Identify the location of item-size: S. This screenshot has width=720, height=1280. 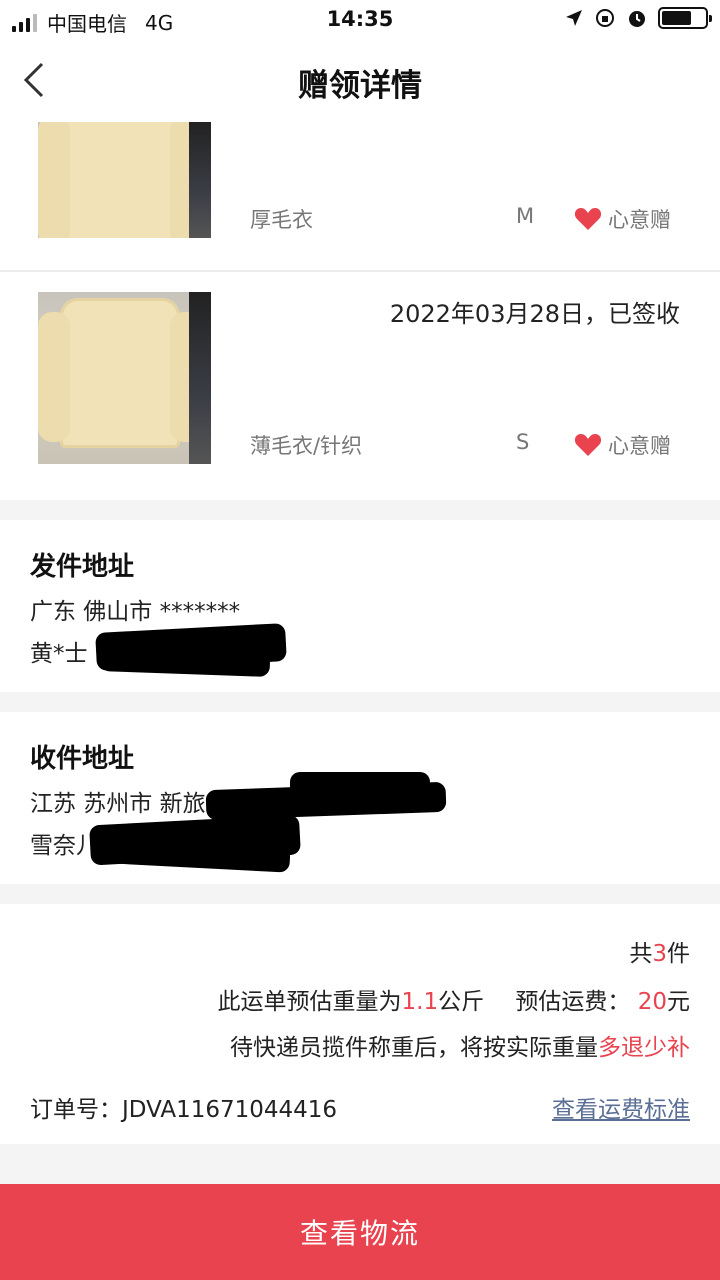
(523, 442).